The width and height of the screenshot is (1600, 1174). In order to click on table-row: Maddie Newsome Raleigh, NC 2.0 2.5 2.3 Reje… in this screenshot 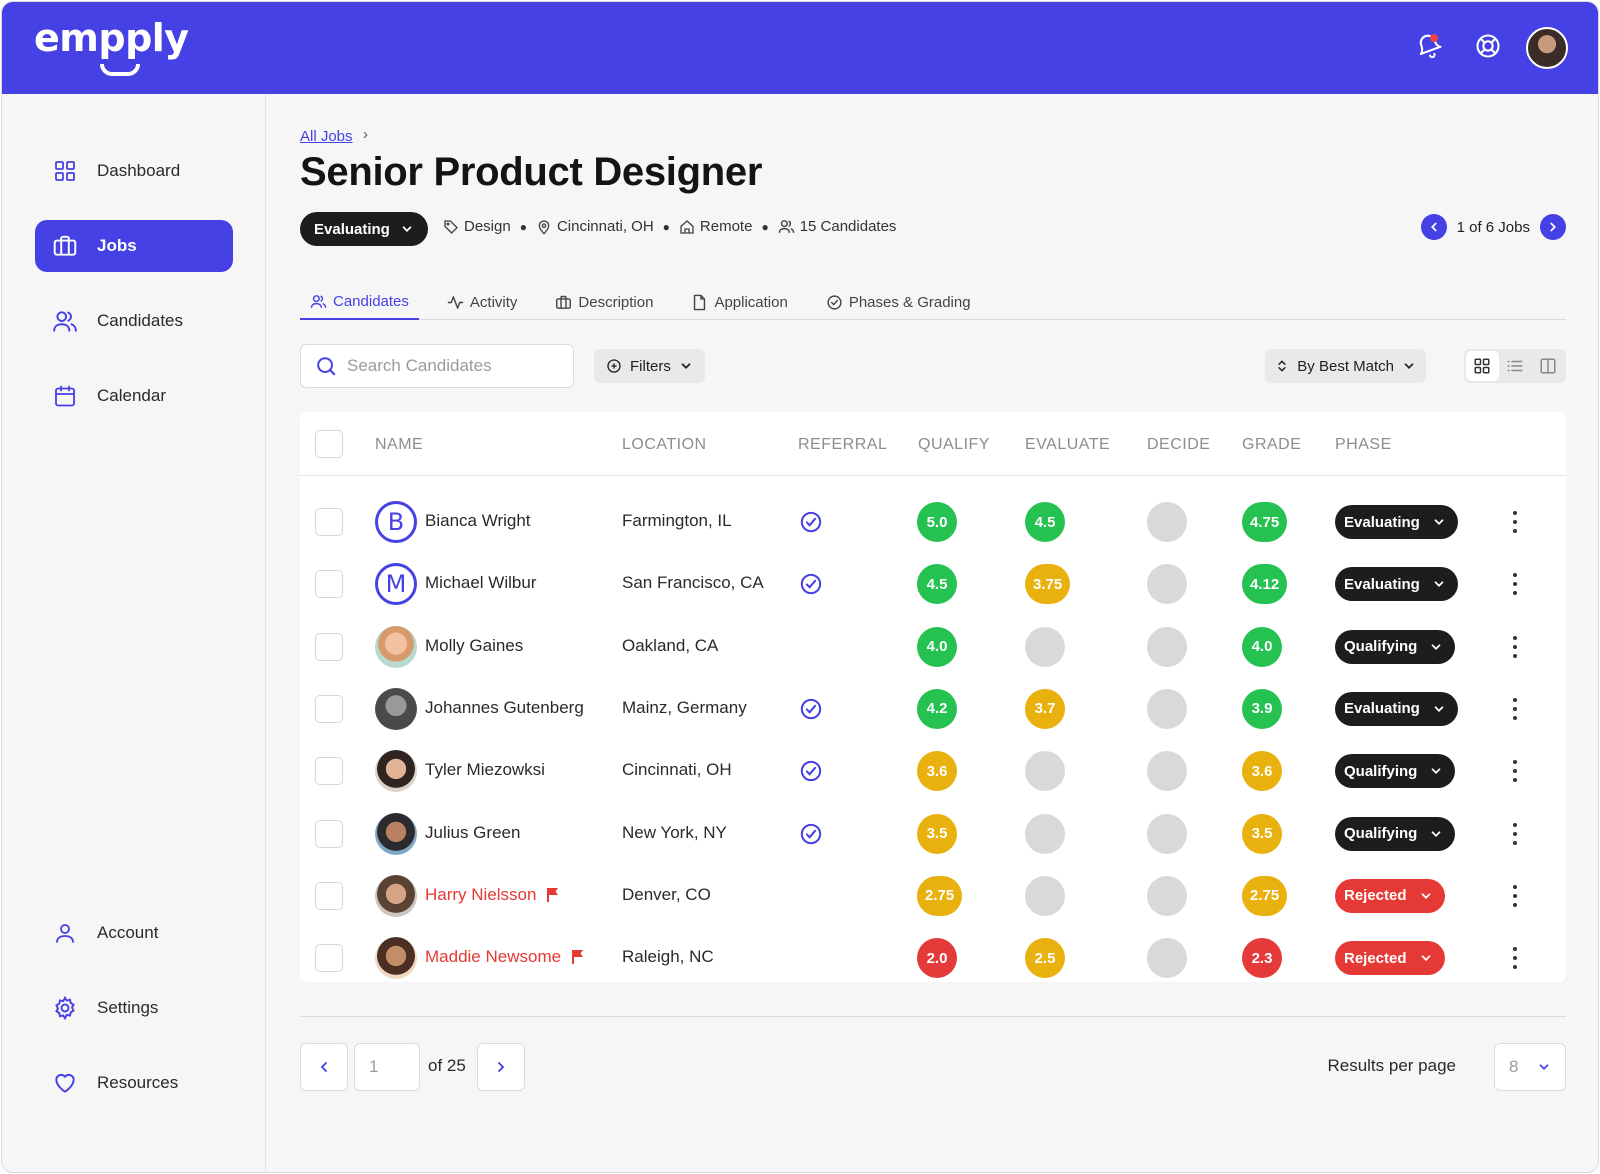, I will do `click(933, 958)`.